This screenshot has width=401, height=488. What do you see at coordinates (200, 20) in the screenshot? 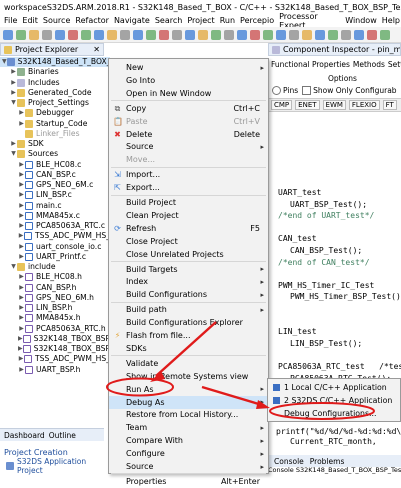
I see `menu-project: Project` at bounding box center [200, 20].